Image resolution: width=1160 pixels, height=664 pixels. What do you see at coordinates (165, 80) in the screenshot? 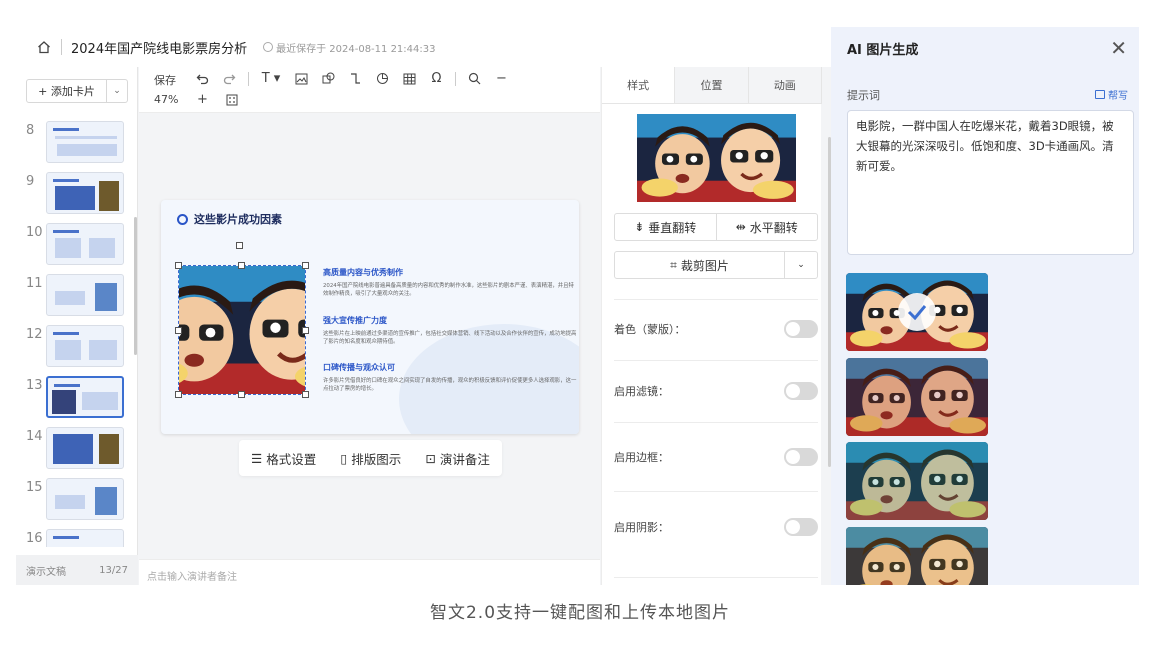
I see `save-button: 保存` at bounding box center [165, 80].